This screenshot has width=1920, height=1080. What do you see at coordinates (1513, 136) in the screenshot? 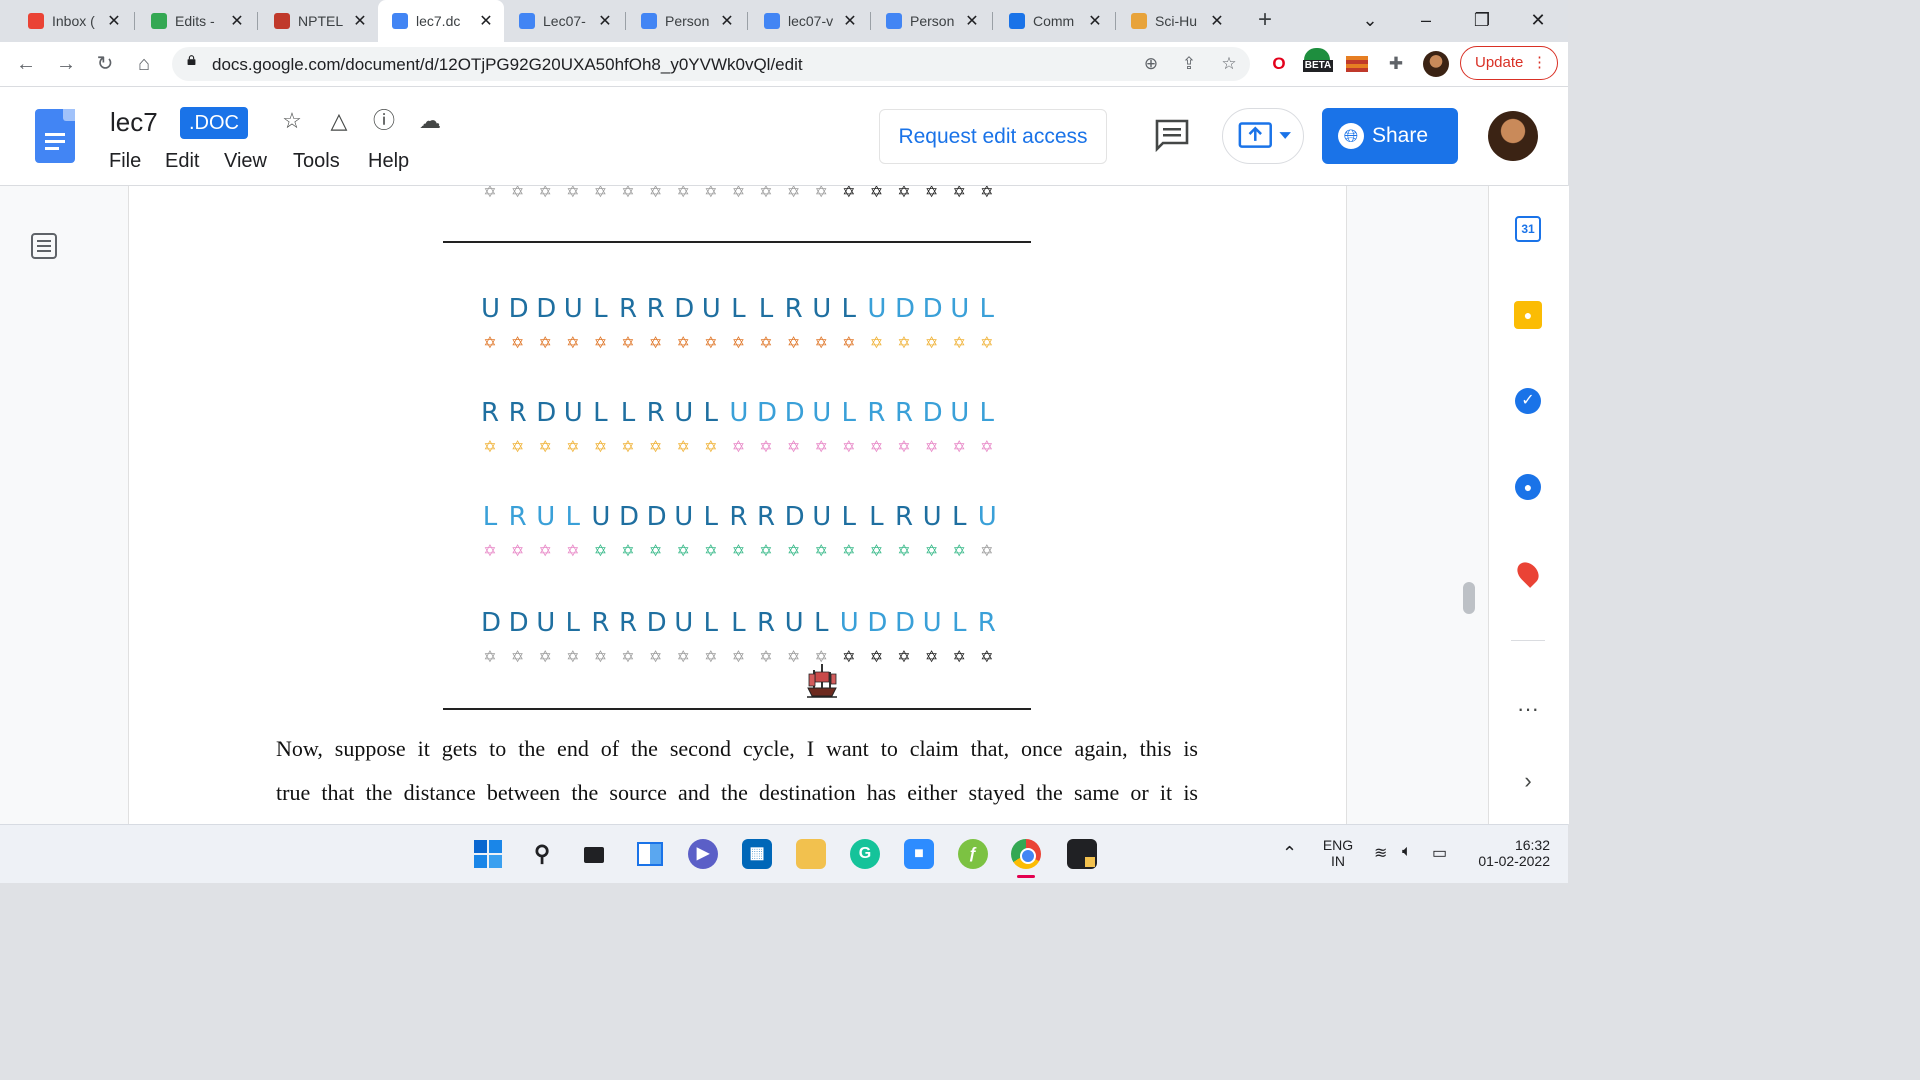
I see `account-avatar` at bounding box center [1513, 136].